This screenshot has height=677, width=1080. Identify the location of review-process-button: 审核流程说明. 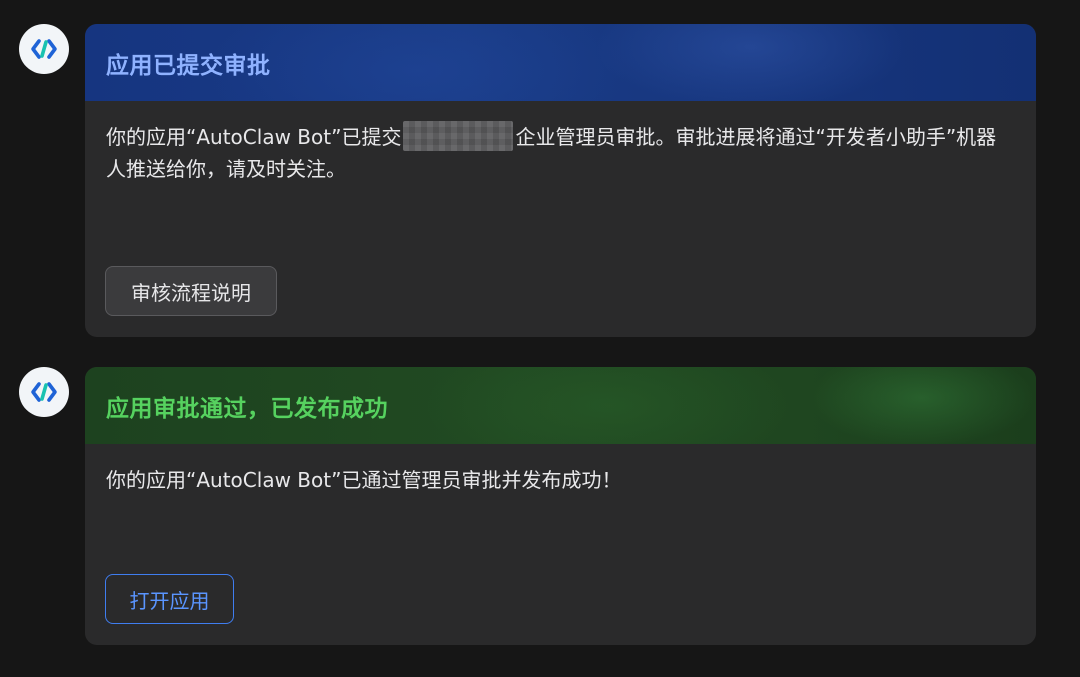
(191, 291).